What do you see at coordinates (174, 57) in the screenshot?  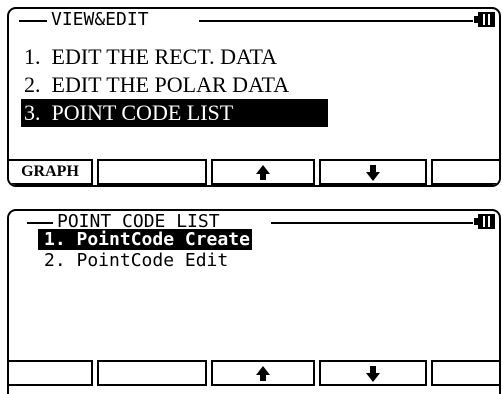 I see `menu-item-edit-rect-data: 1. EDIT THE RECT. DATA` at bounding box center [174, 57].